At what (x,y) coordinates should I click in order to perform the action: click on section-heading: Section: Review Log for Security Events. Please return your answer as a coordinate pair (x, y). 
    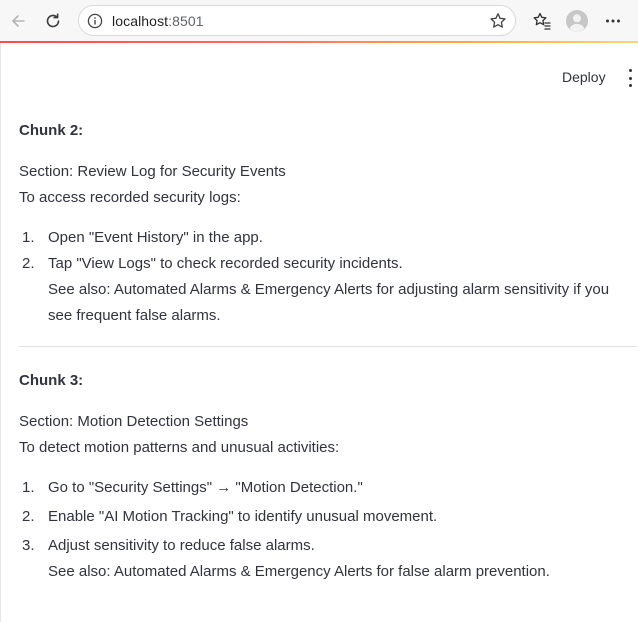
    Looking at the image, I should click on (152, 171).